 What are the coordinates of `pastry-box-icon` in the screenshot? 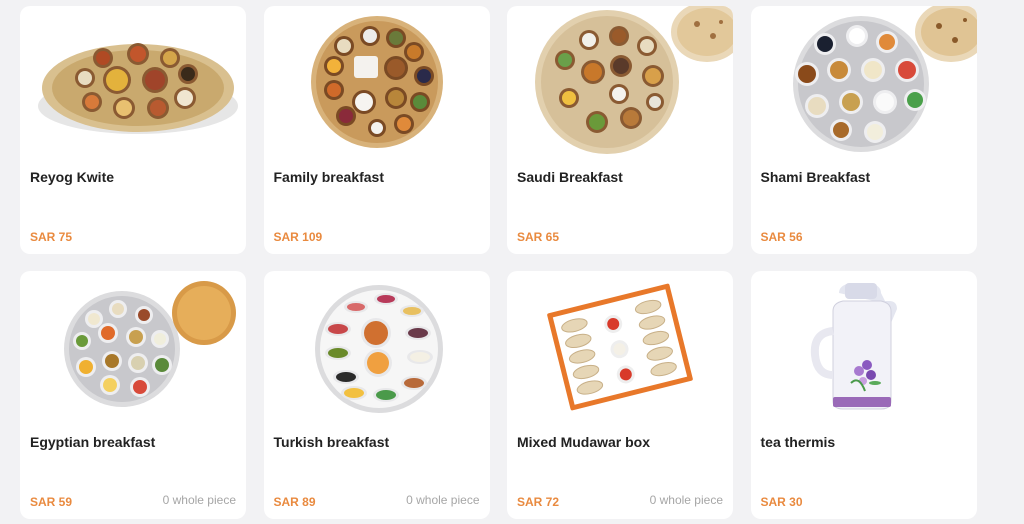 It's located at (620, 346).